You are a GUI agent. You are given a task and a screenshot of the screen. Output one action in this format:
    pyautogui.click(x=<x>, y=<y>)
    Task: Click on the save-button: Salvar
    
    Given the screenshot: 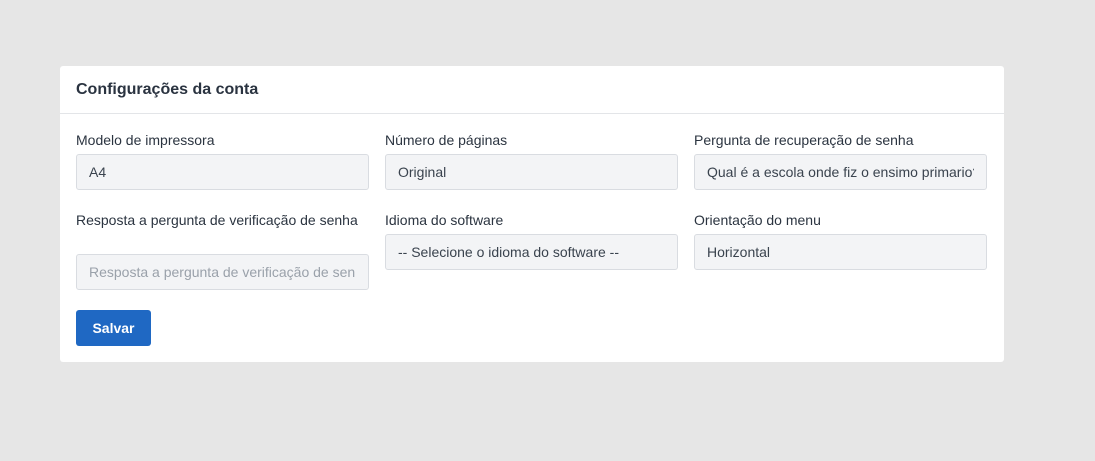 What is the action you would take?
    pyautogui.click(x=113, y=328)
    